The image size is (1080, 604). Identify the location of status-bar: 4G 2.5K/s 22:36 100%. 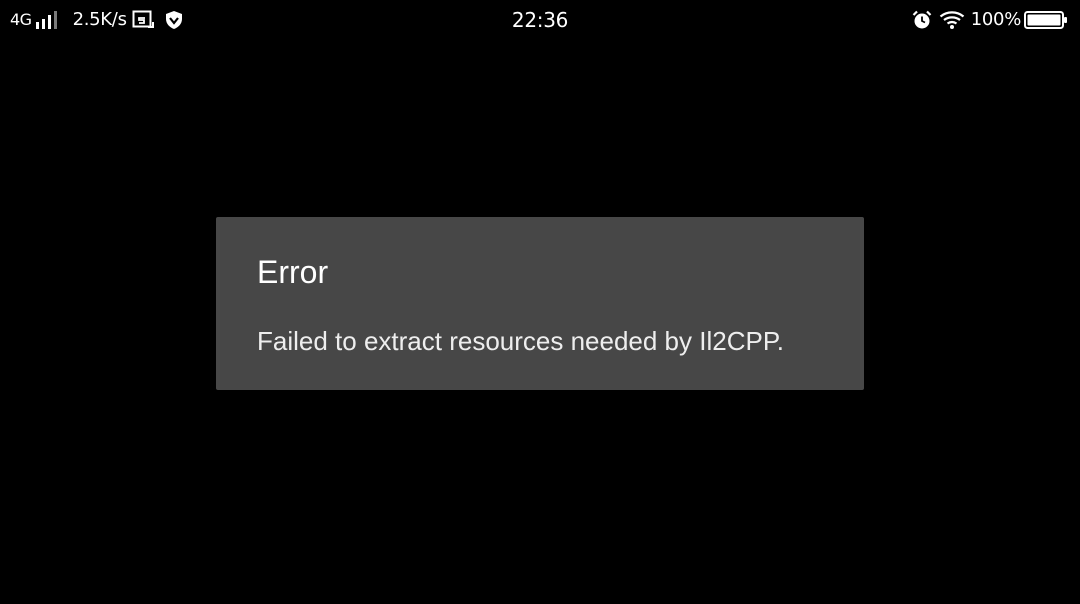
(540, 20).